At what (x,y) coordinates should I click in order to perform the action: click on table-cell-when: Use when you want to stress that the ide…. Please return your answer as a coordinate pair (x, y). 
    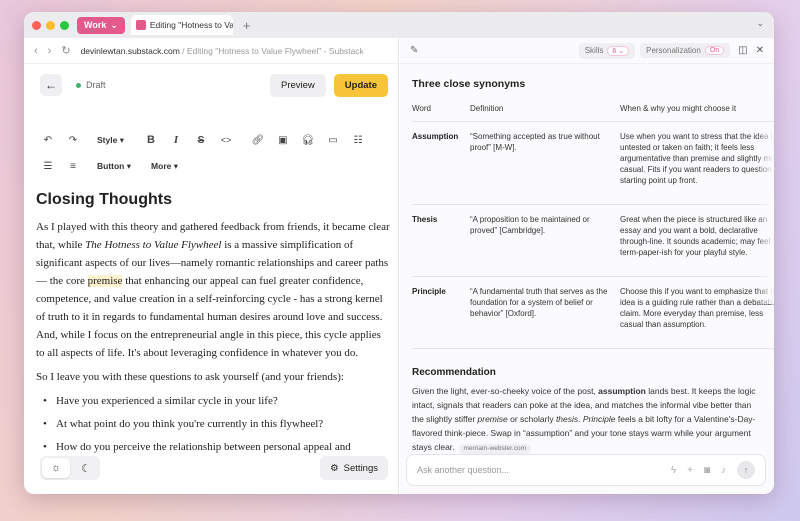
    Looking at the image, I should click on (697, 163).